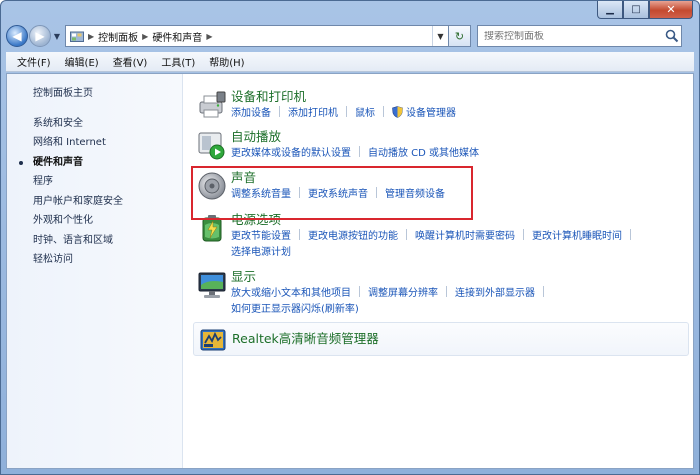 The height and width of the screenshot is (475, 700). Describe the element at coordinates (573, 36) in the screenshot. I see `search-input` at that location.